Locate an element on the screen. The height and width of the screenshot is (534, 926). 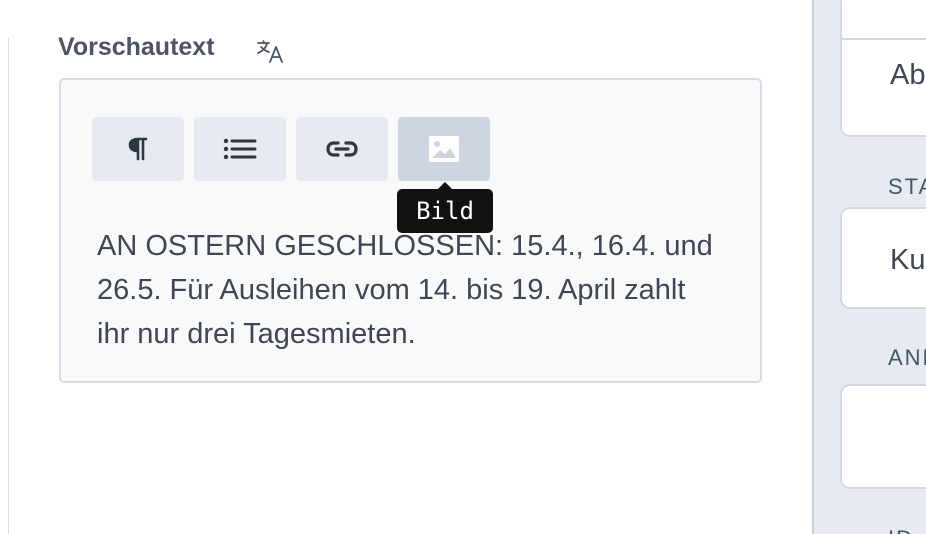
pilcrow-icon is located at coordinates (138, 149).